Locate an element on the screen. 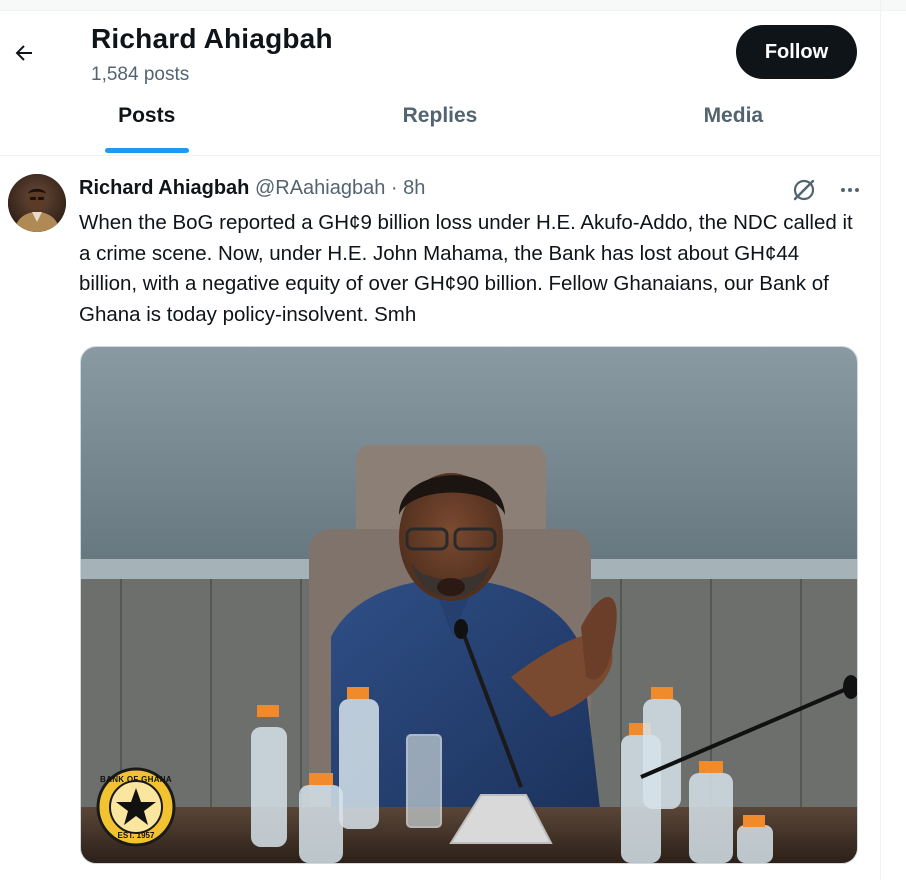  tab-posts: Posts is located at coordinates (146, 123).